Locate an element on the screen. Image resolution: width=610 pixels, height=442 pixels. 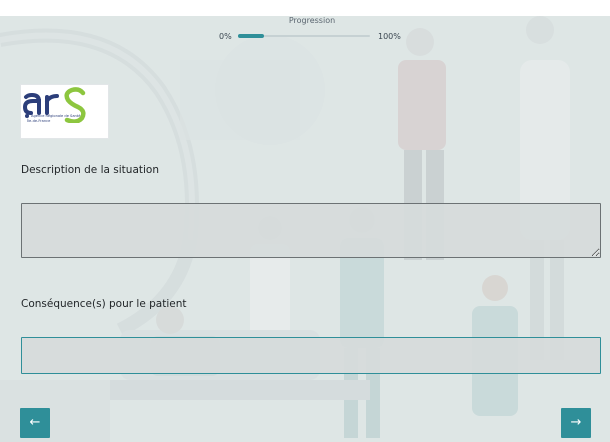
next-button: → is located at coordinates (576, 423).